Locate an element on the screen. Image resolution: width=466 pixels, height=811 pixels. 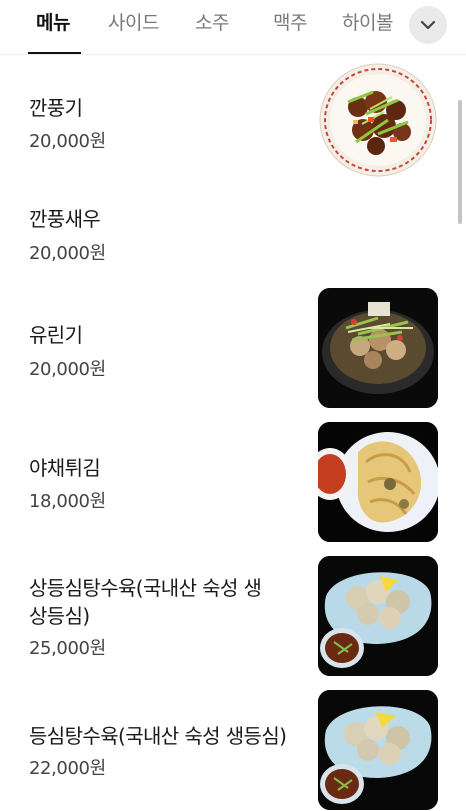
menu-item-name: 야채튀김 is located at coordinates (65, 468).